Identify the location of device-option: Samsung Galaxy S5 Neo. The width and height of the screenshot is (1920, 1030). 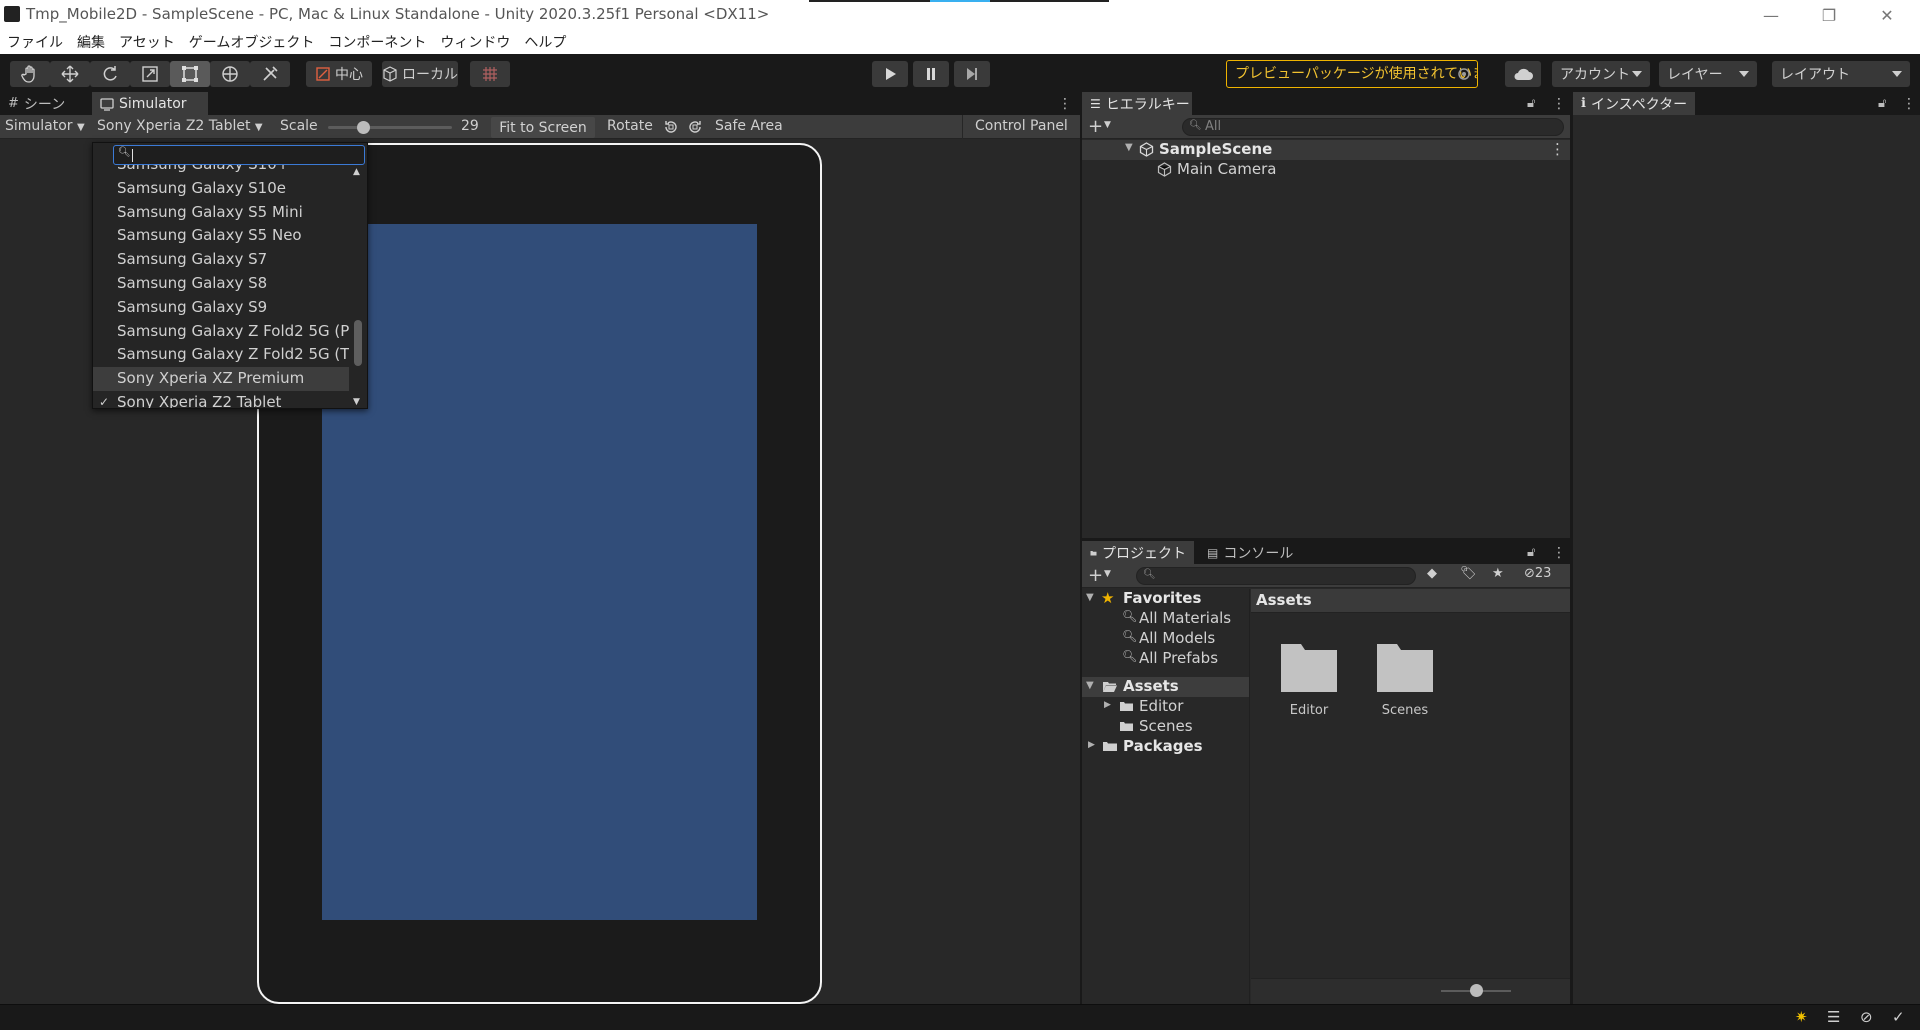
(221, 236).